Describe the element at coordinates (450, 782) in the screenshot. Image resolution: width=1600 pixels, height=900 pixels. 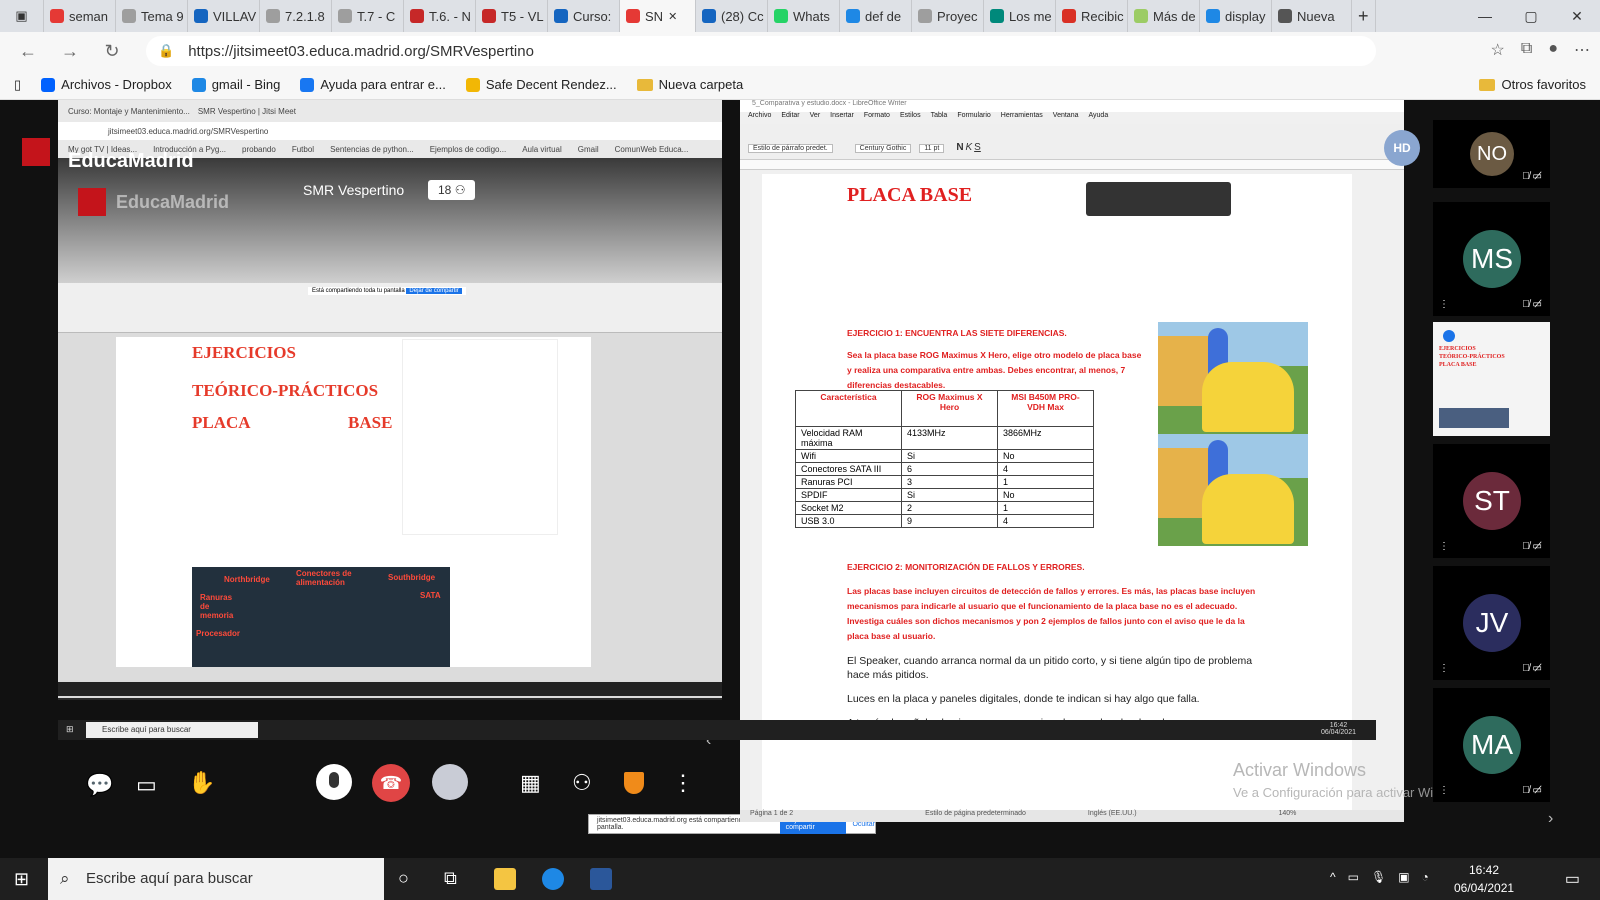
I see `camera-button` at that location.